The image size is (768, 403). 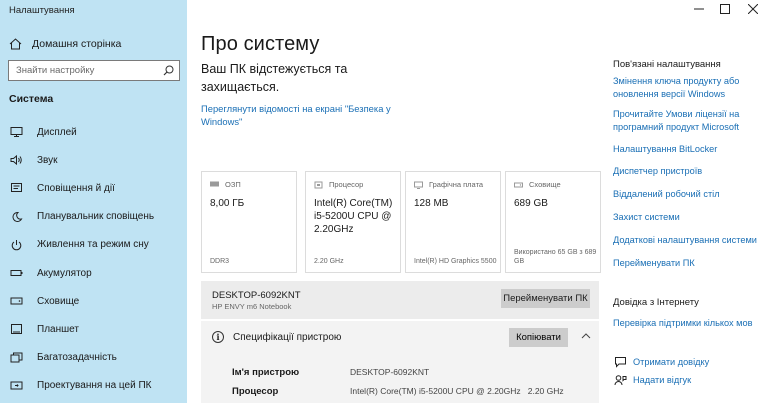 What do you see at coordinates (227, 203) in the screenshot?
I see `card-value: 8,00 ГБ` at bounding box center [227, 203].